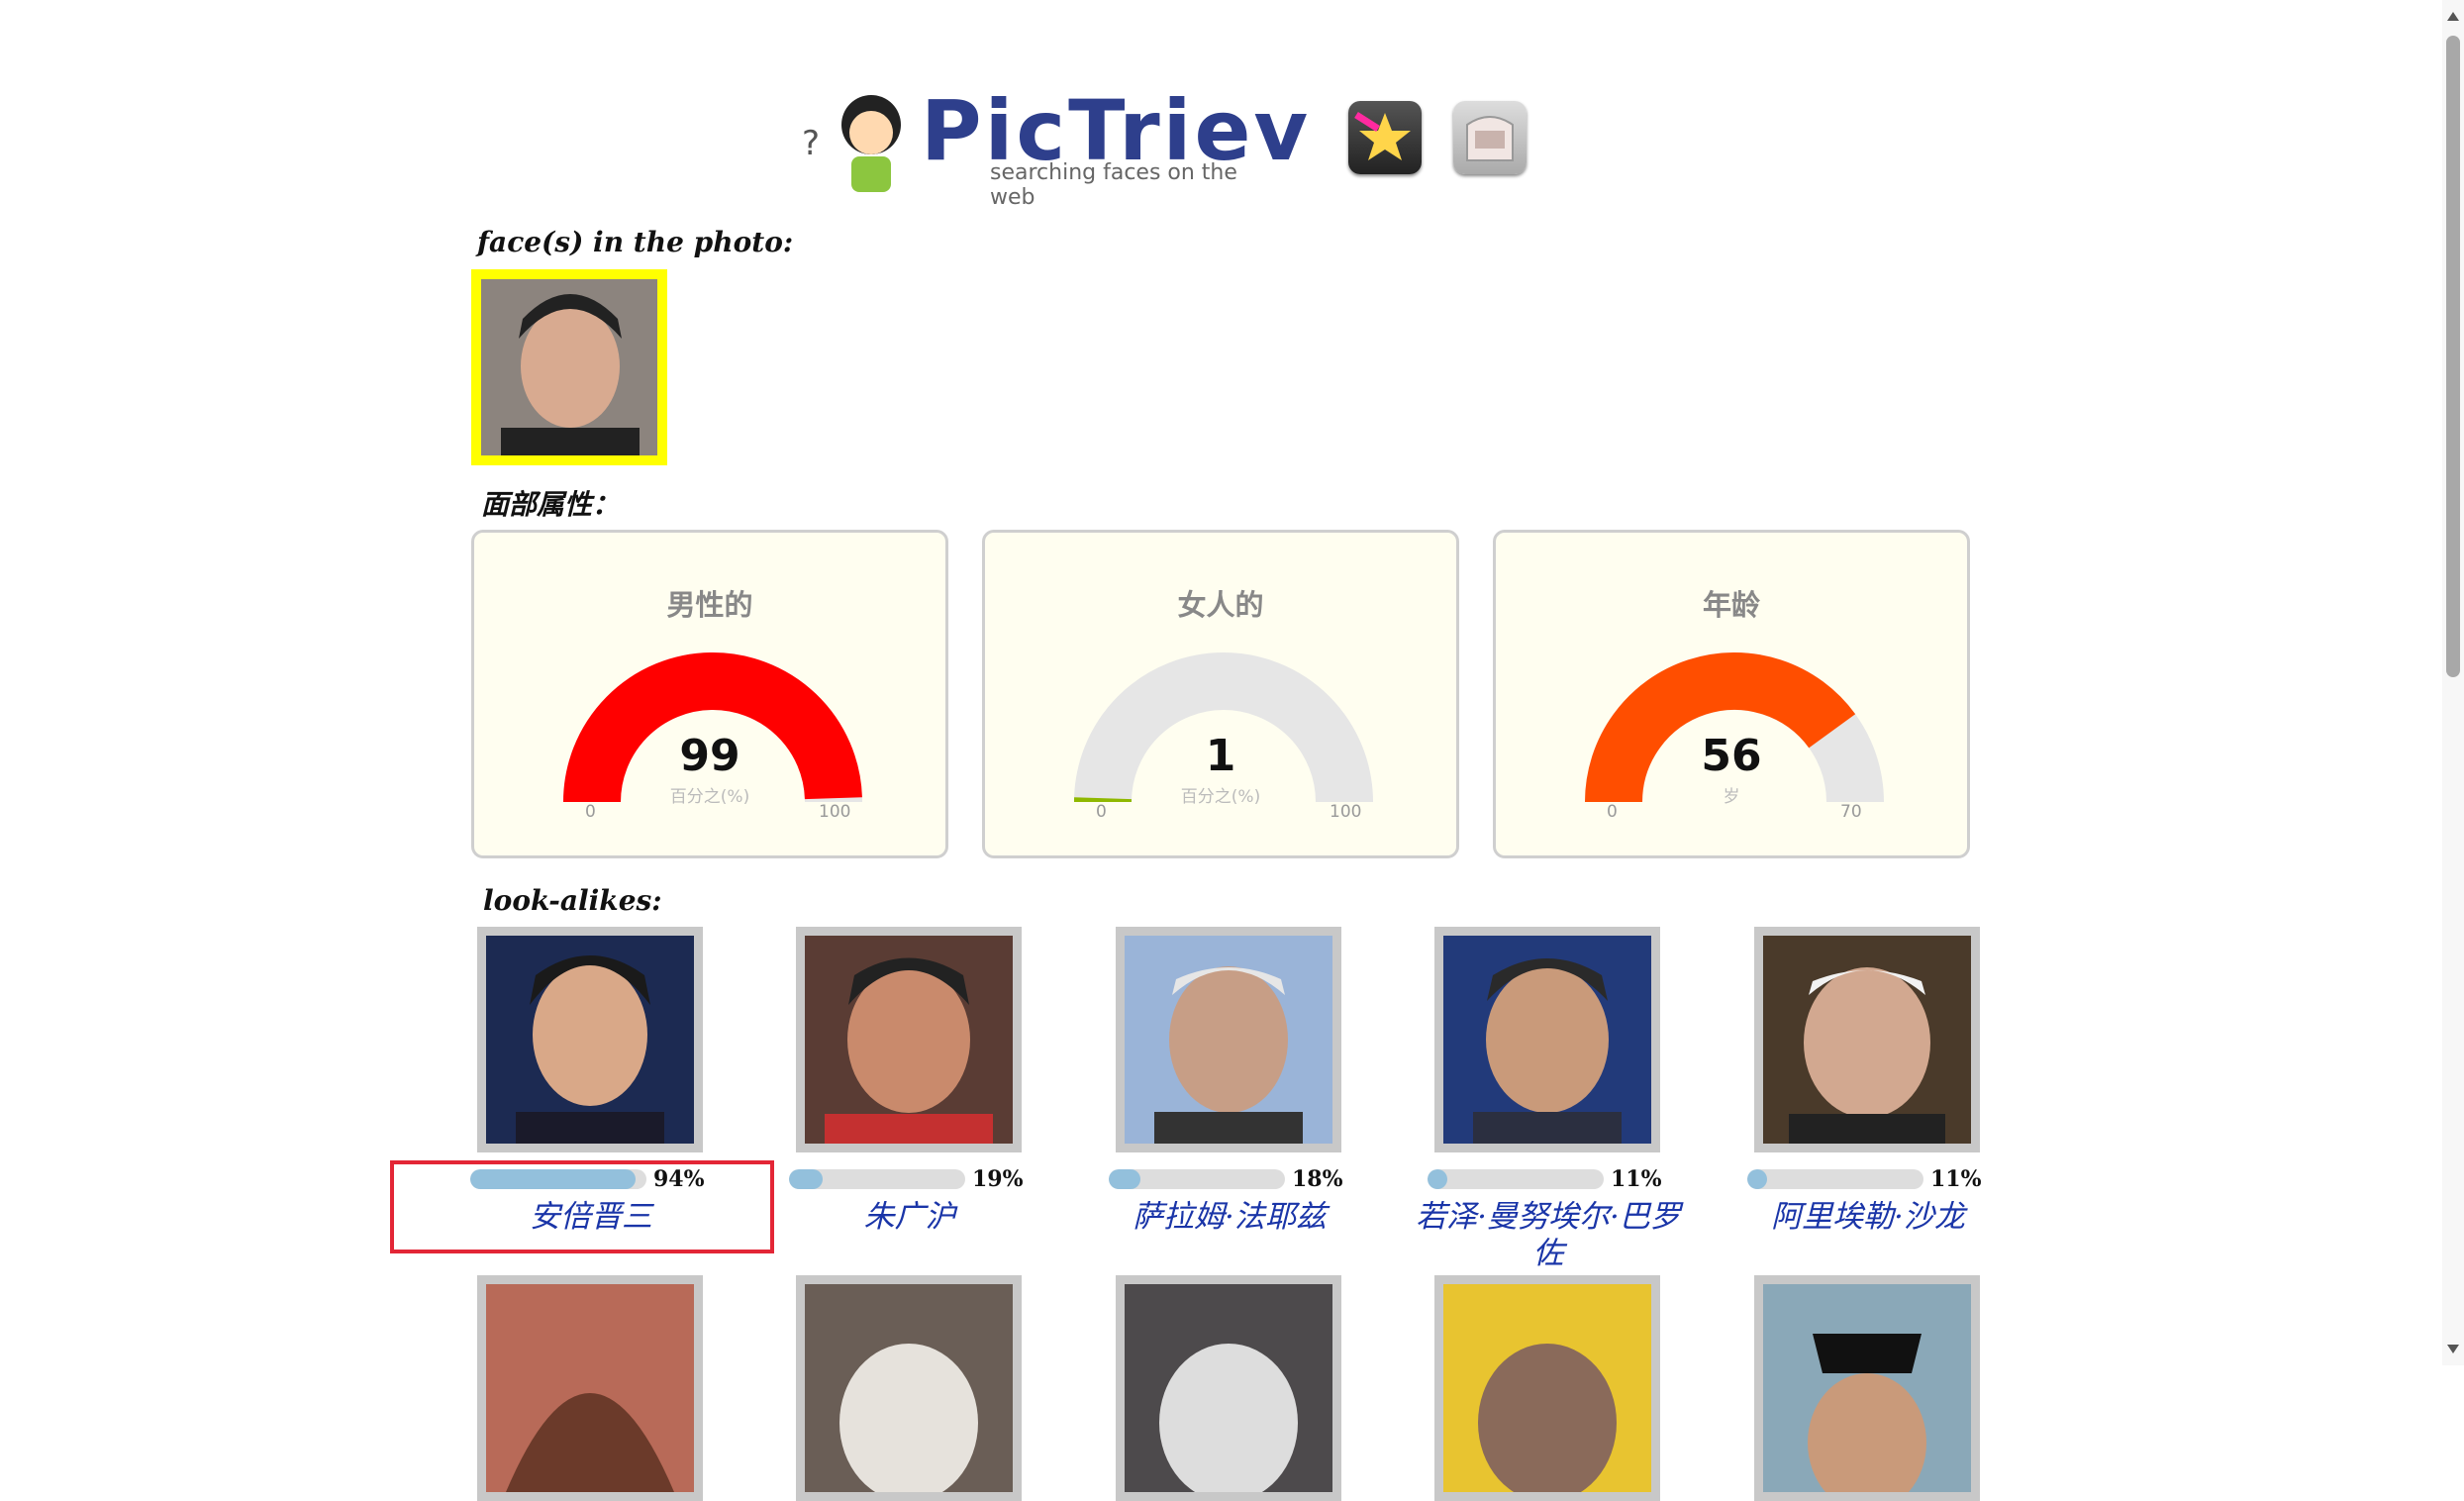 This screenshot has width=2464, height=1501. Describe the element at coordinates (1731, 794) in the screenshot. I see `gauge-unit: 岁` at that location.